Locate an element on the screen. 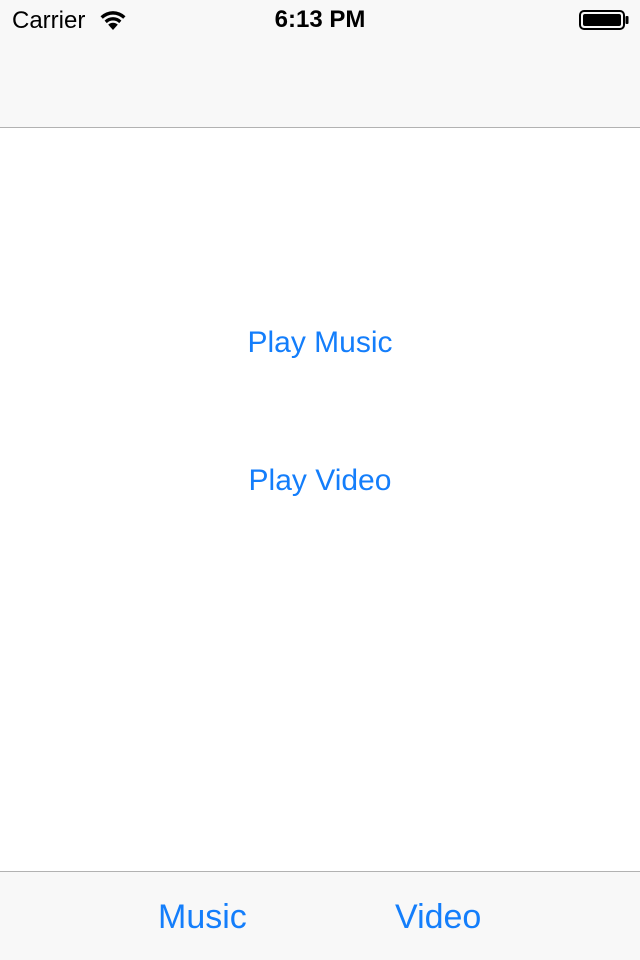 The image size is (640, 960). tab-bar: Music Video is located at coordinates (320, 915).